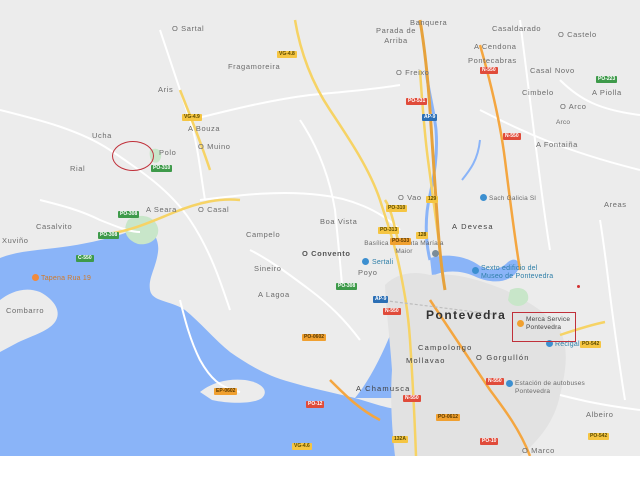  What do you see at coordinates (512, 198) in the screenshot?
I see `poi-sach: Sach Galicia Sl` at bounding box center [512, 198].